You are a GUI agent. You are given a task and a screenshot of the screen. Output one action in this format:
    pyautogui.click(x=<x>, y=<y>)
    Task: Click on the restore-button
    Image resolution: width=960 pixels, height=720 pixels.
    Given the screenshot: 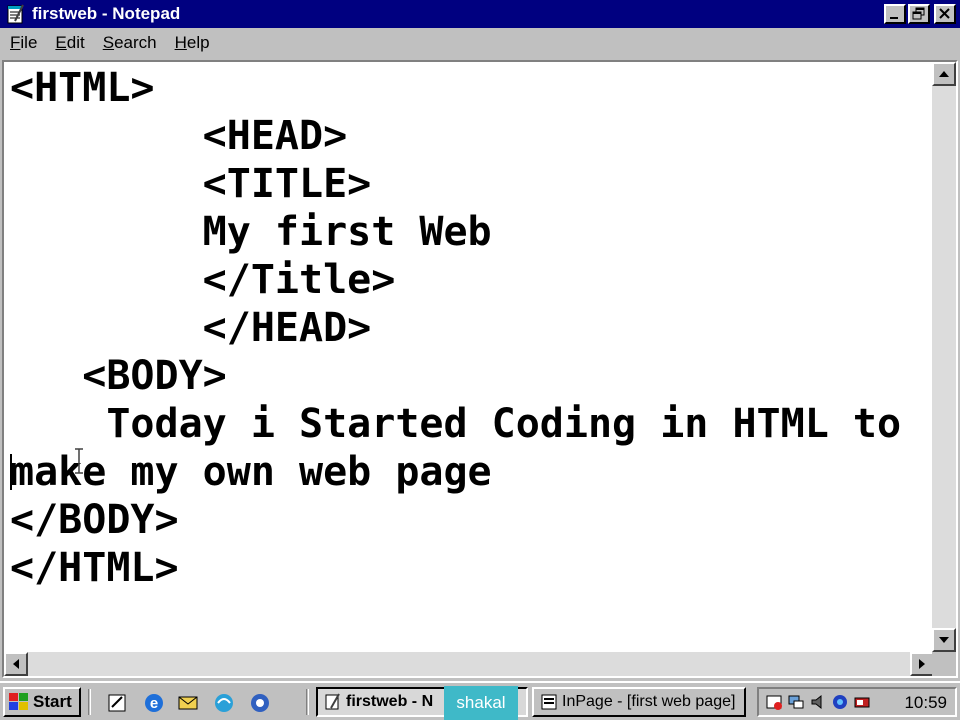 What is the action you would take?
    pyautogui.click(x=919, y=14)
    